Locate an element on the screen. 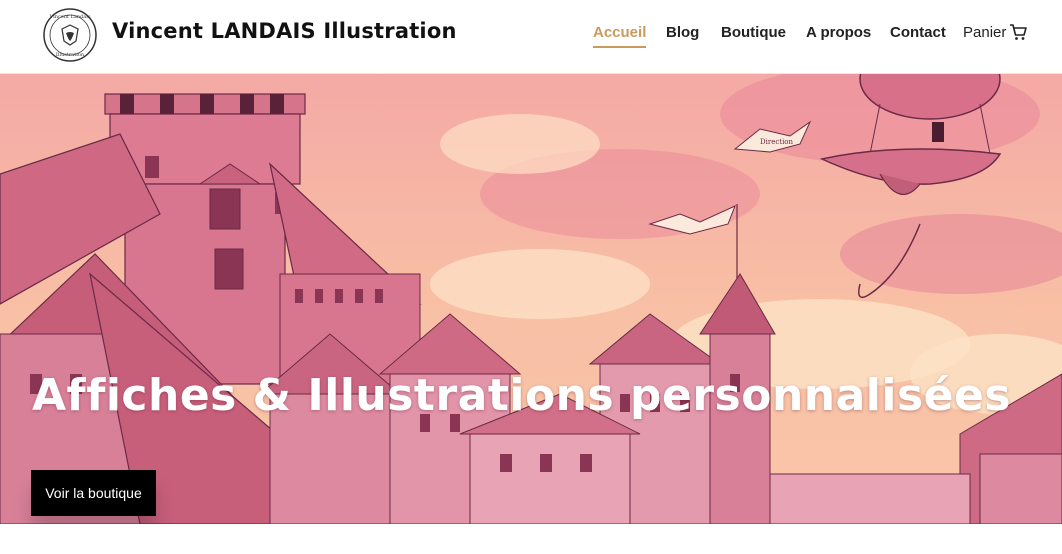 The width and height of the screenshot is (1062, 554). cart-label: Panier is located at coordinates (985, 32).